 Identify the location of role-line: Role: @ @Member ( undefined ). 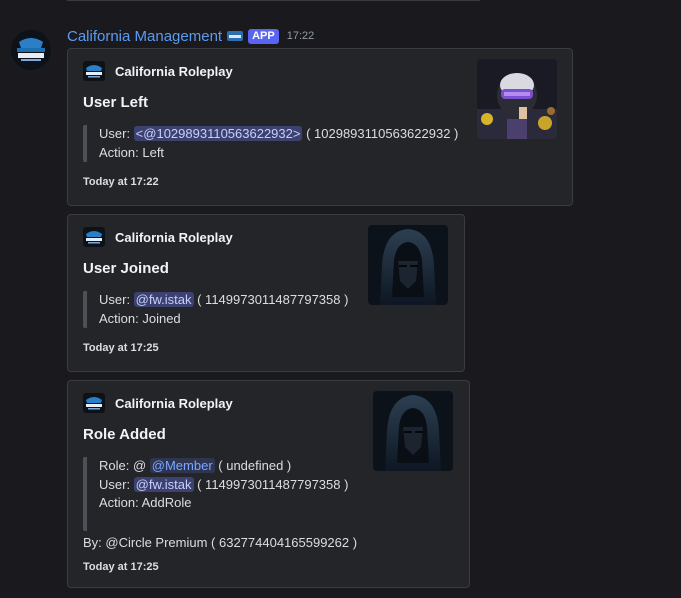
(223, 466).